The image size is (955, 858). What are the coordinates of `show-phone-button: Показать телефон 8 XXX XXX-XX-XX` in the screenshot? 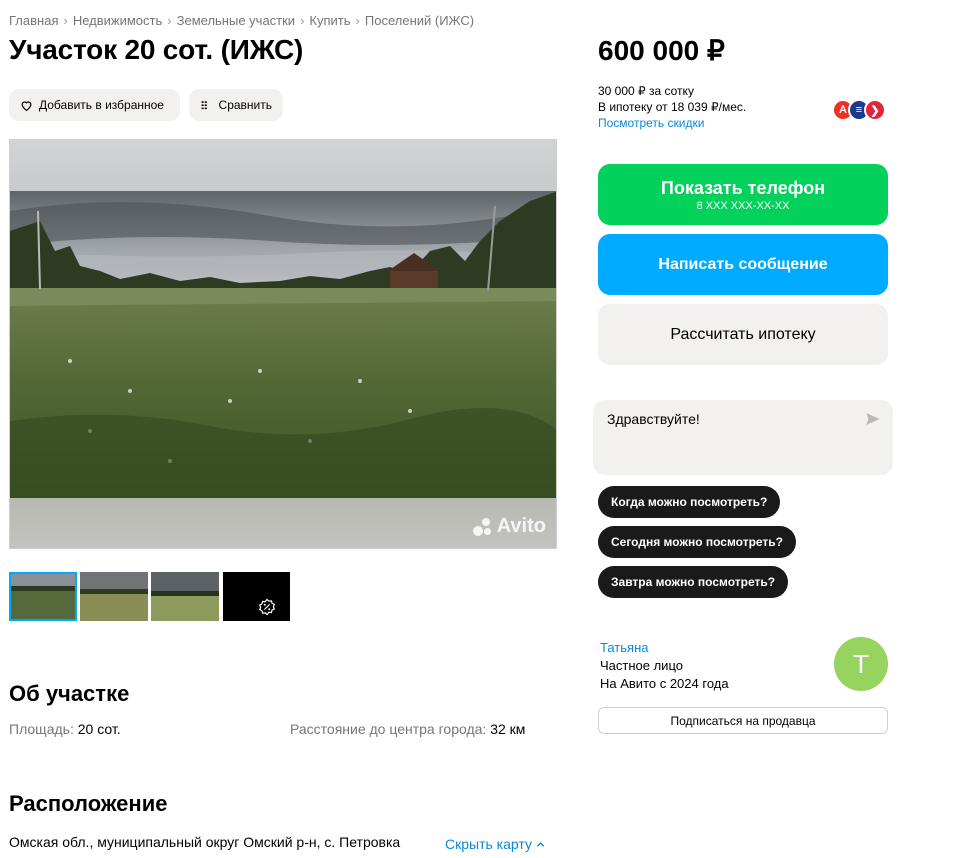 It's located at (743, 194).